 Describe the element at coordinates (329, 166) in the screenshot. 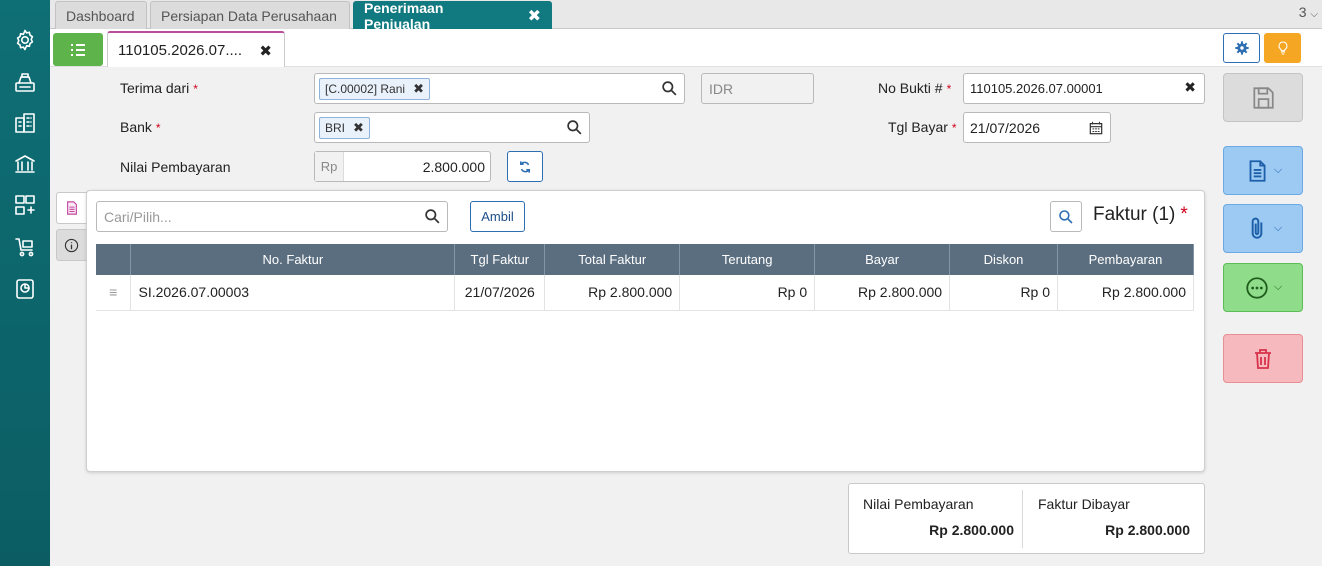

I see `currency-prefix: Rp` at that location.